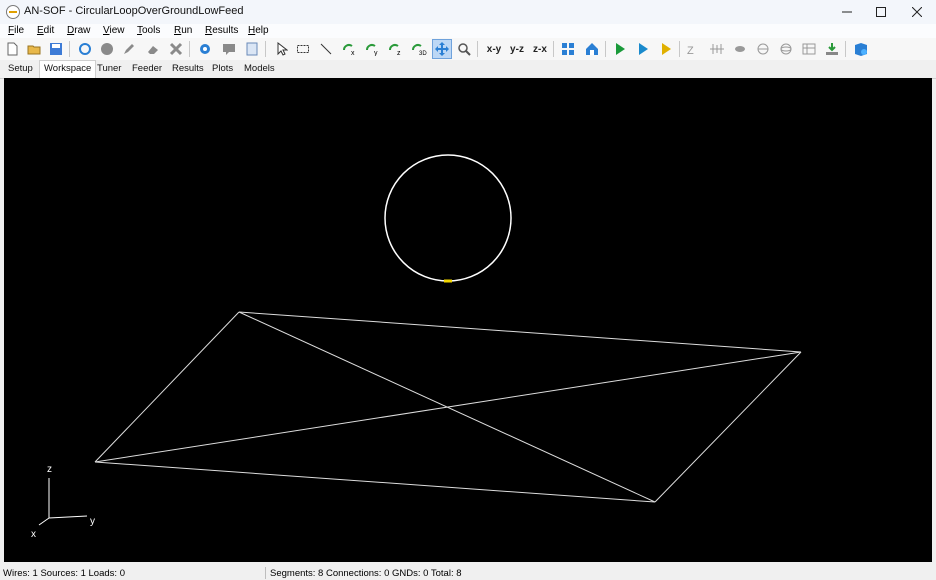  Describe the element at coordinates (109, 69) in the screenshot. I see `tab-tuner: Tuner` at that location.